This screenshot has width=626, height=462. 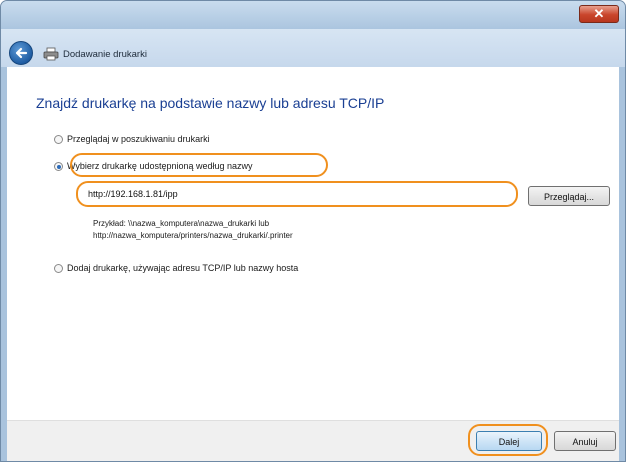 What do you see at coordinates (138, 139) in the screenshot?
I see `option-browse-label: Przeglądaj w poszukiwaniu drukarki` at bounding box center [138, 139].